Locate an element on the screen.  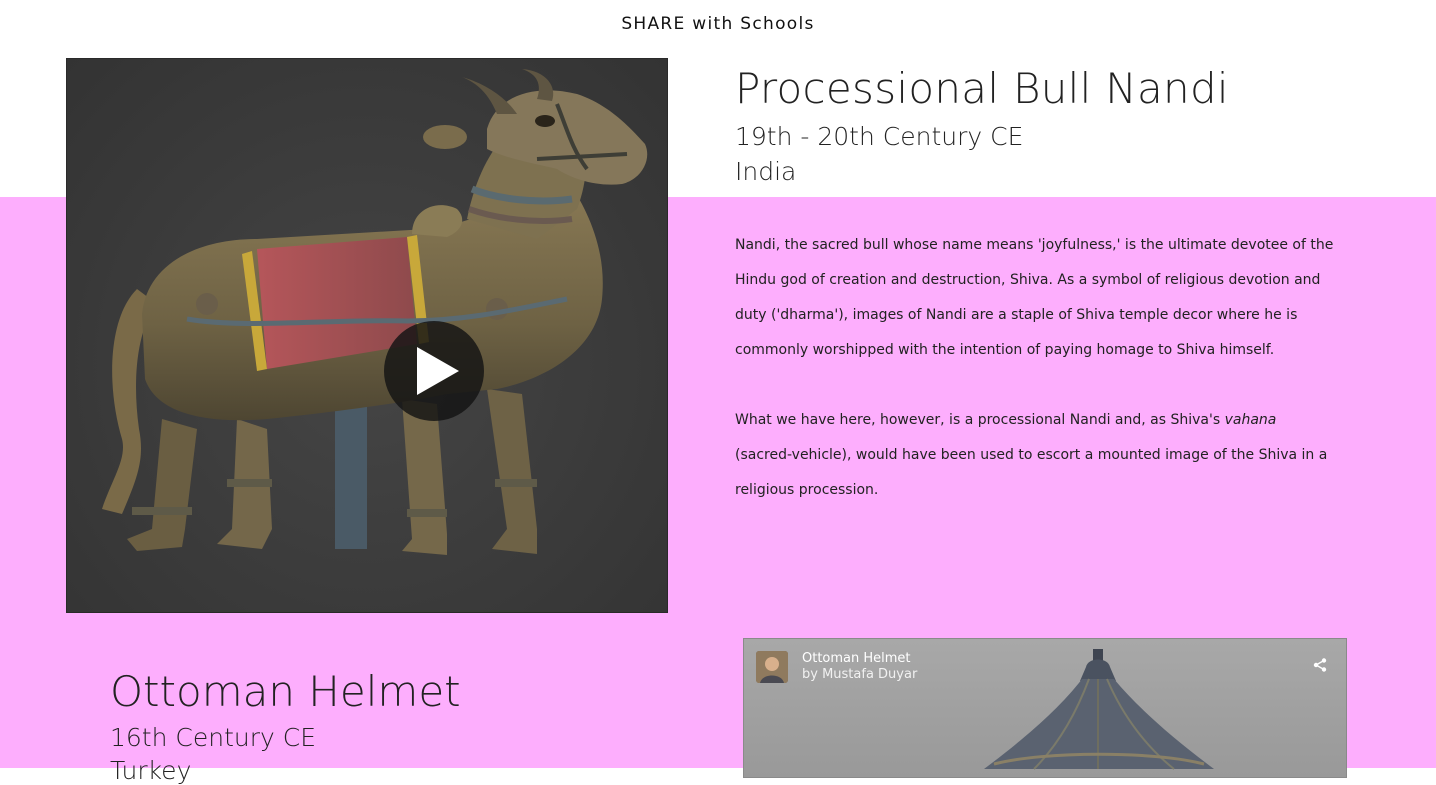
artifact-title: Ottoman Helmet is located at coordinates (285, 691).